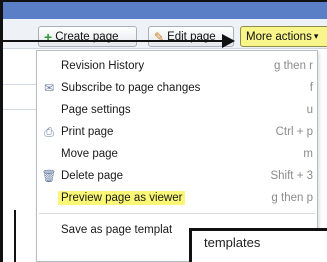 Image resolution: width=327 pixels, height=262 pixels. What do you see at coordinates (48, 36) in the screenshot?
I see `plus-icon: +` at bounding box center [48, 36].